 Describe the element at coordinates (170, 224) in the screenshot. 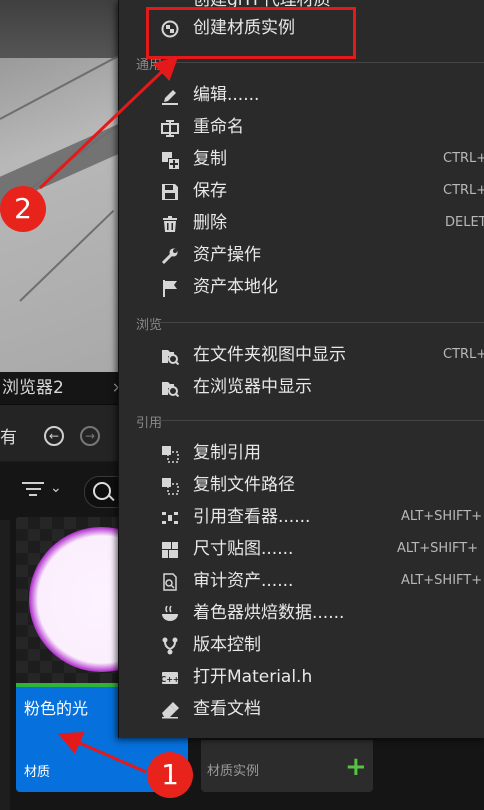

I see `trash-icon` at that location.